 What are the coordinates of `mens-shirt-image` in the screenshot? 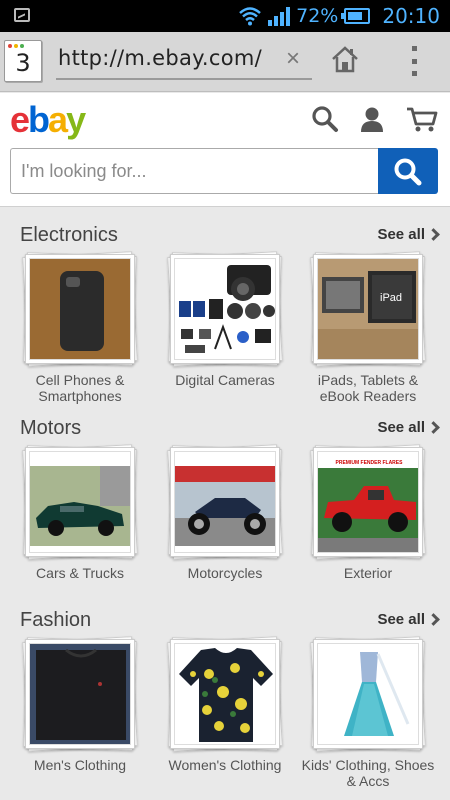 It's located at (80, 694).